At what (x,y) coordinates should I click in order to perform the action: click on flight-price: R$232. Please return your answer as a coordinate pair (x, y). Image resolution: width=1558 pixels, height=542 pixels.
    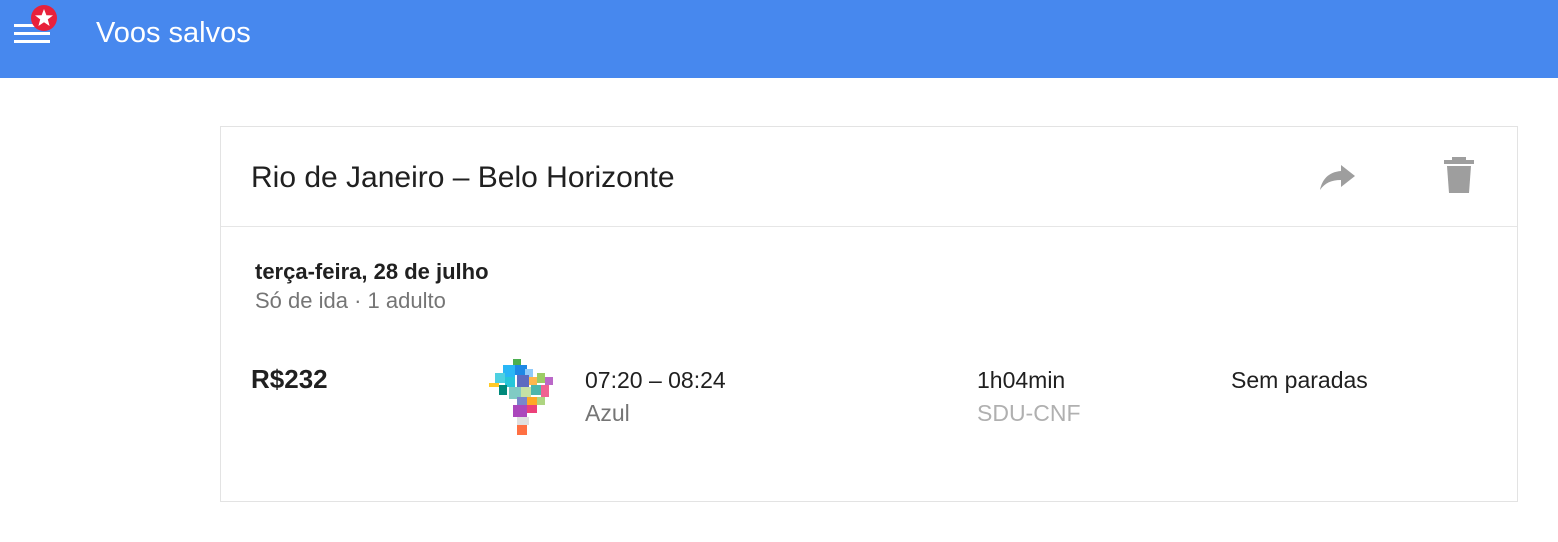
    Looking at the image, I should click on (289, 379).